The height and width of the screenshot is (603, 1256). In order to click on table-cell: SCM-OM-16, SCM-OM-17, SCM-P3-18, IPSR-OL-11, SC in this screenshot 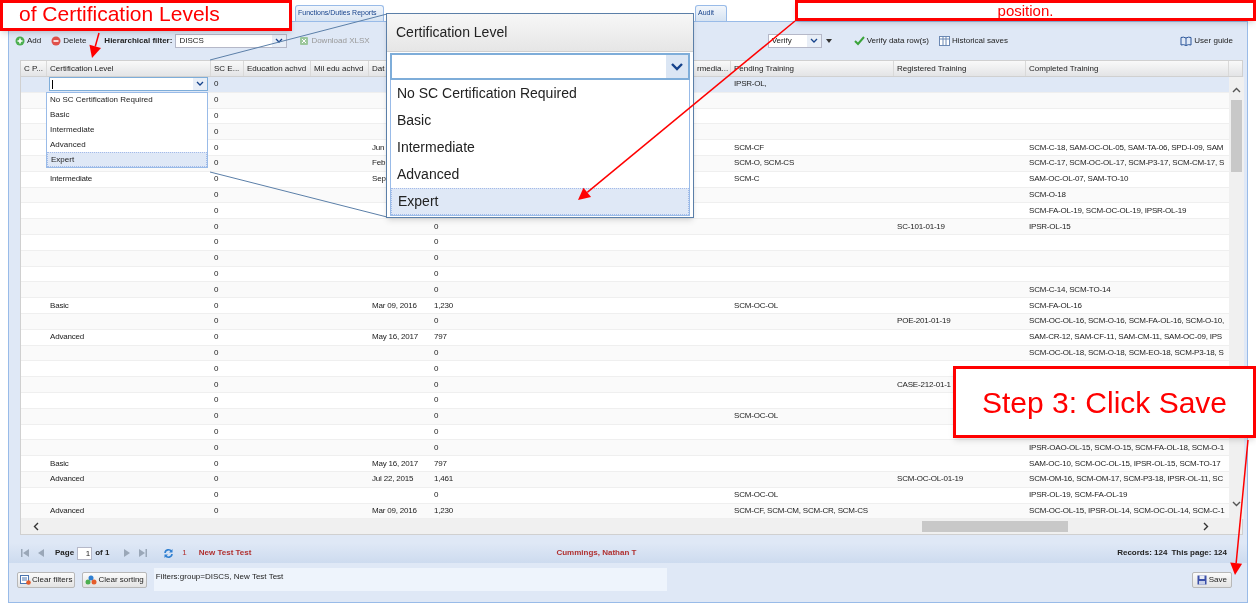, I will do `click(1126, 479)`.